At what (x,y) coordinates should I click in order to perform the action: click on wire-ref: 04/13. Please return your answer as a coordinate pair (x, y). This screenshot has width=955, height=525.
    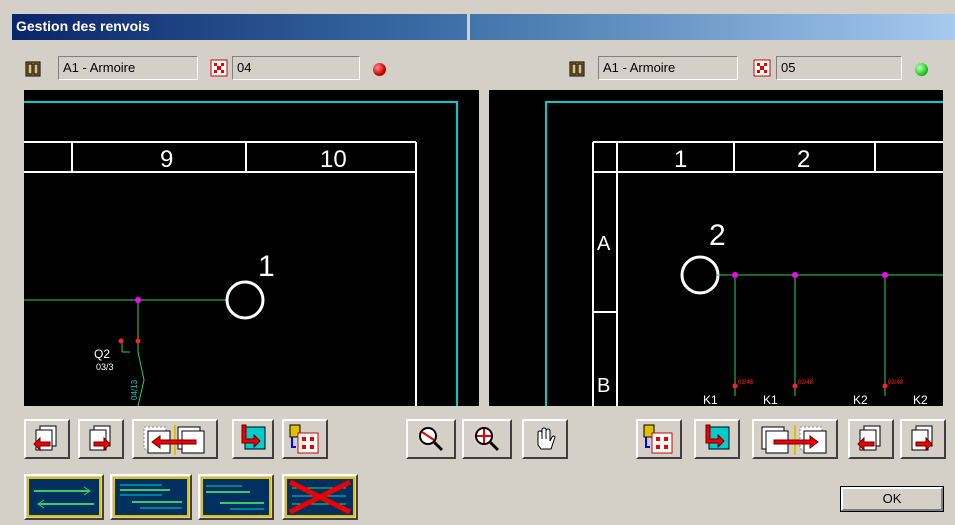
    Looking at the image, I should click on (134, 389).